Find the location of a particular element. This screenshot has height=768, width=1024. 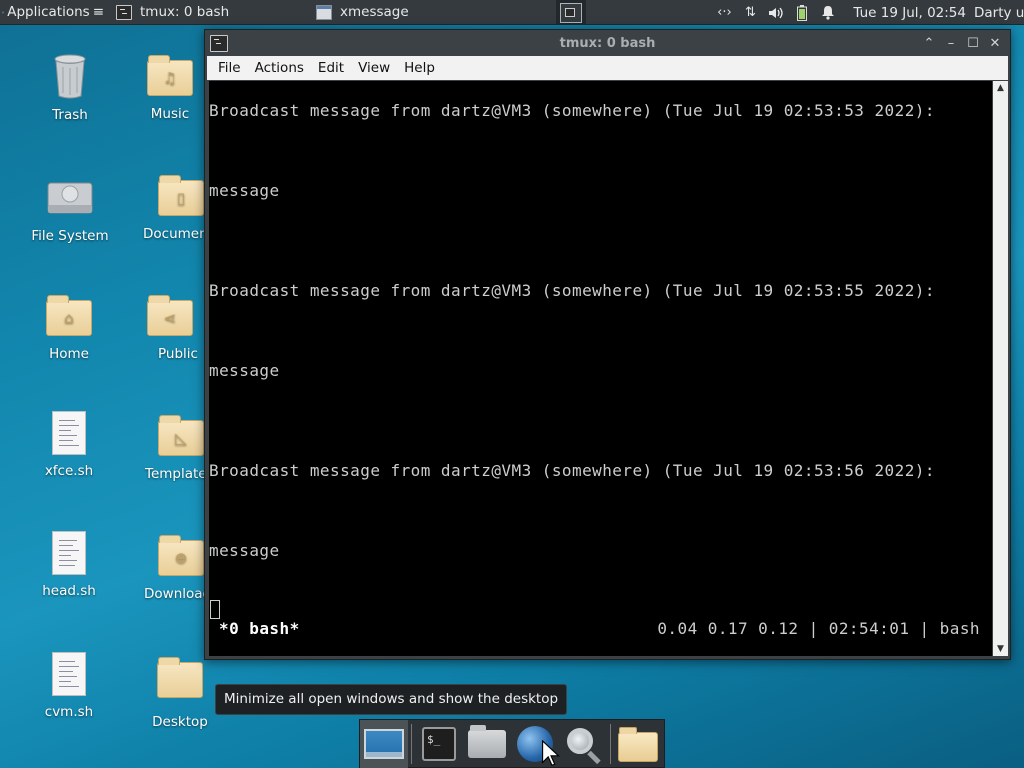

menu-view: View is located at coordinates (374, 68).